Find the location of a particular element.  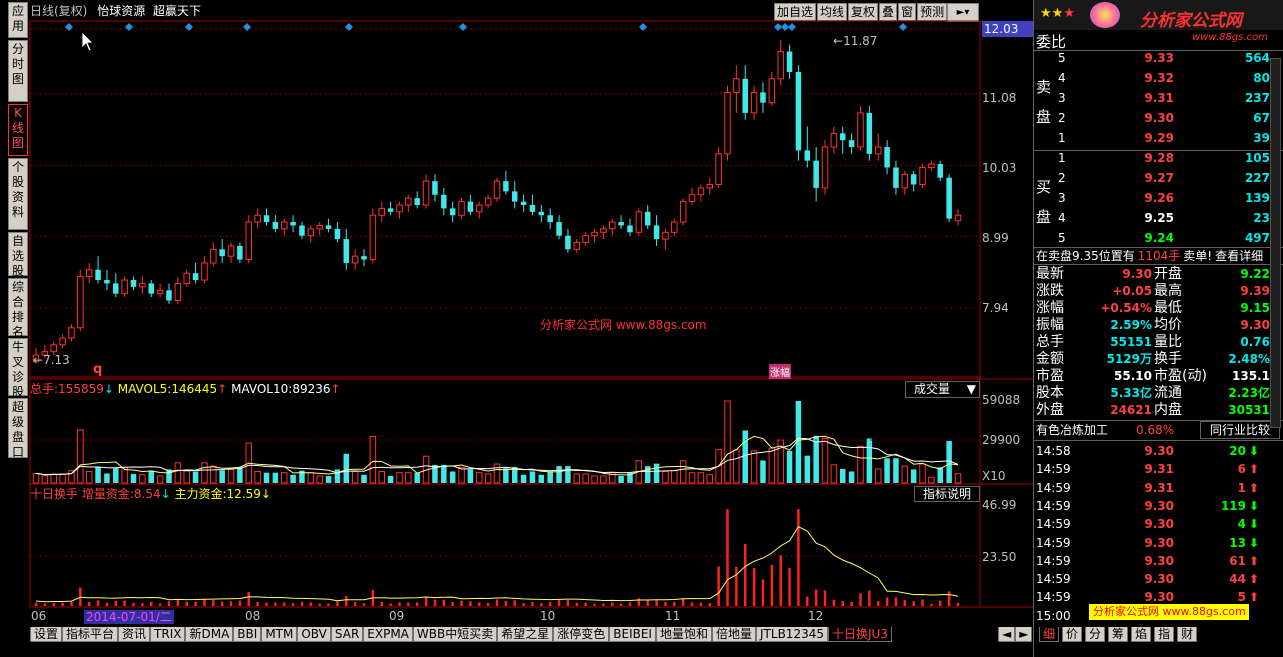

quote-tab: 指 is located at coordinates (1164, 634).